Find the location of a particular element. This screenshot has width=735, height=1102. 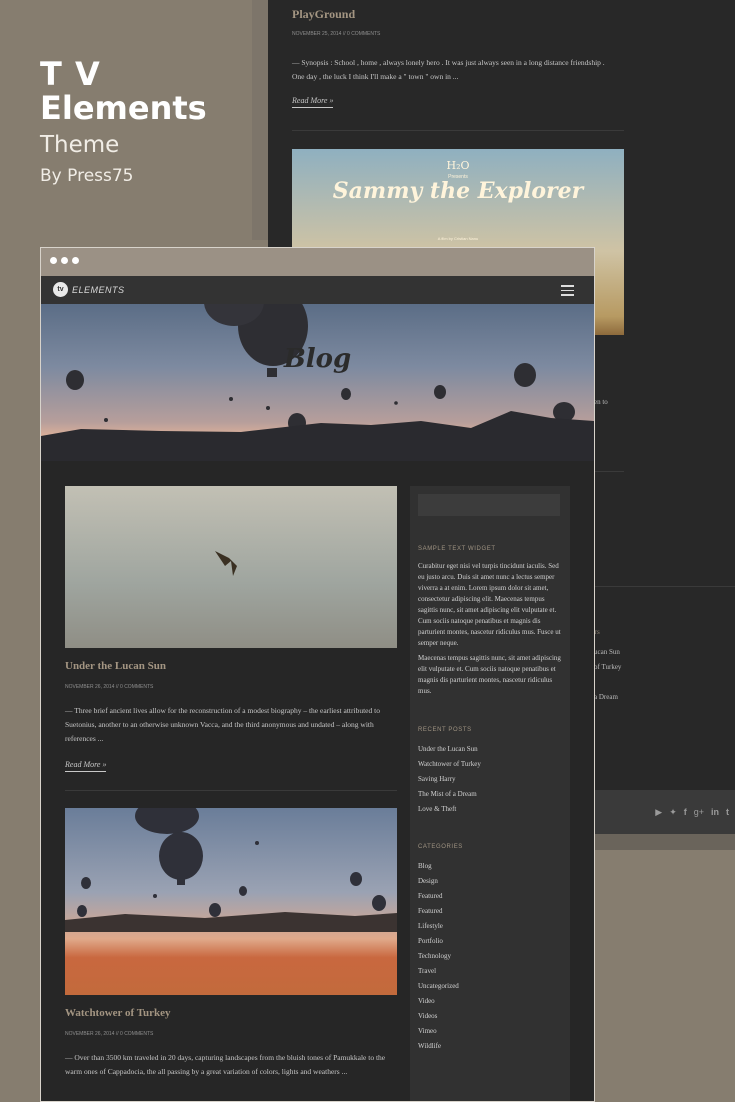

recent-post-link: The Mist of a Dream is located at coordinates (490, 794).